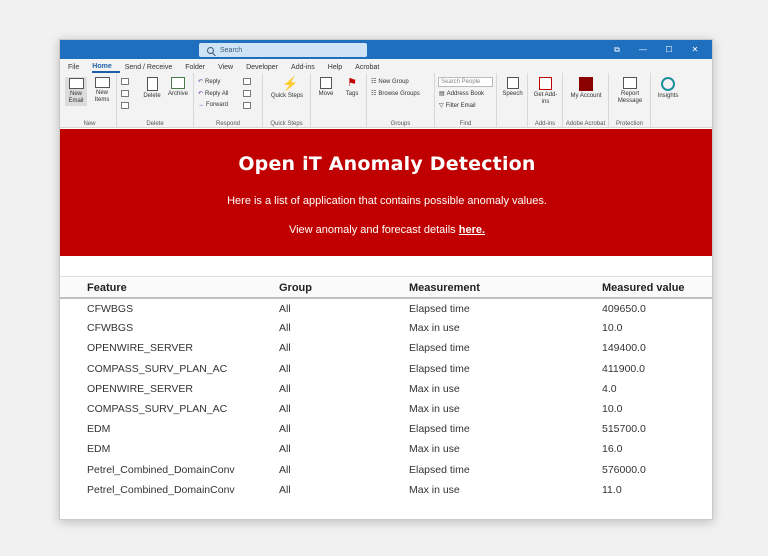 This screenshot has width=768, height=556. What do you see at coordinates (386, 449) in the screenshot?
I see `table-row: EDM All Max in use 16.0` at bounding box center [386, 449].